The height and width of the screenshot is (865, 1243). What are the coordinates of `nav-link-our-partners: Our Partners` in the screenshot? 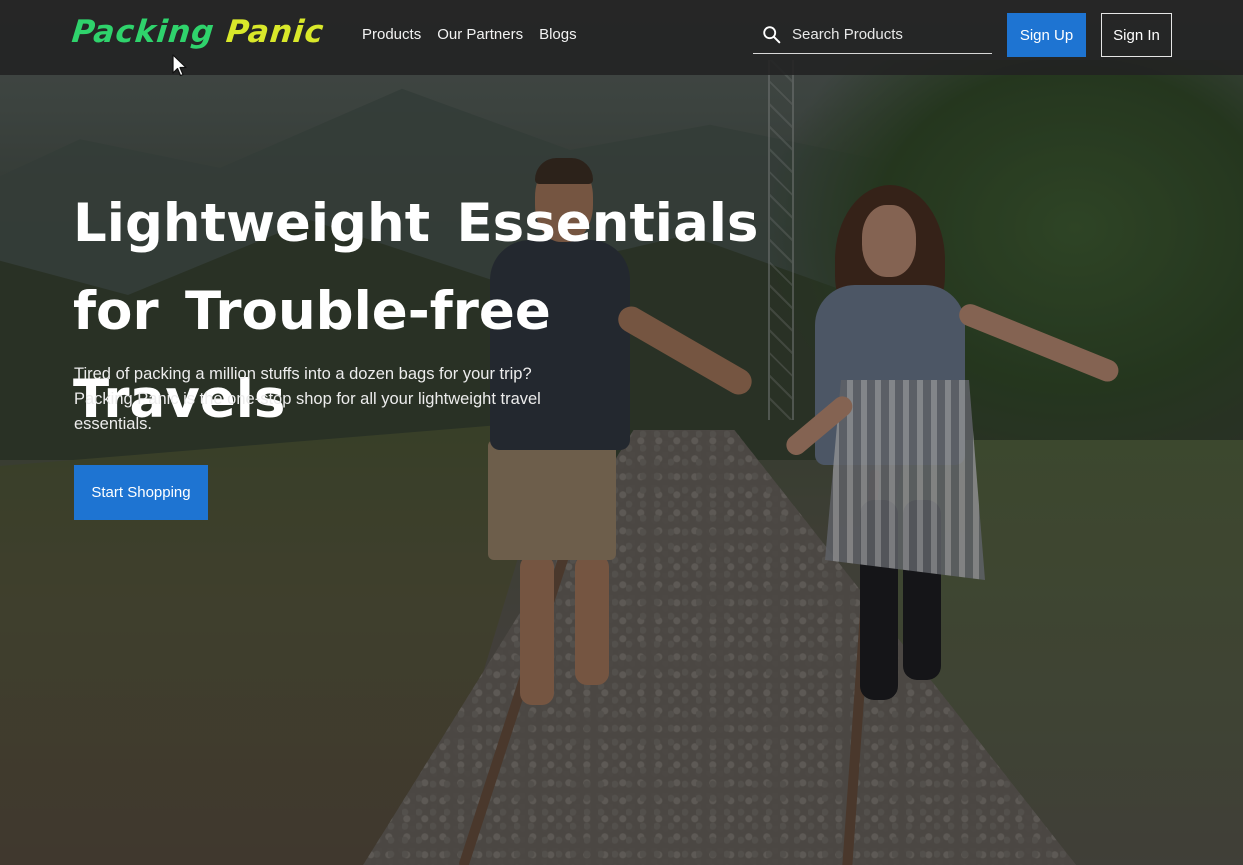 It's located at (480, 35).